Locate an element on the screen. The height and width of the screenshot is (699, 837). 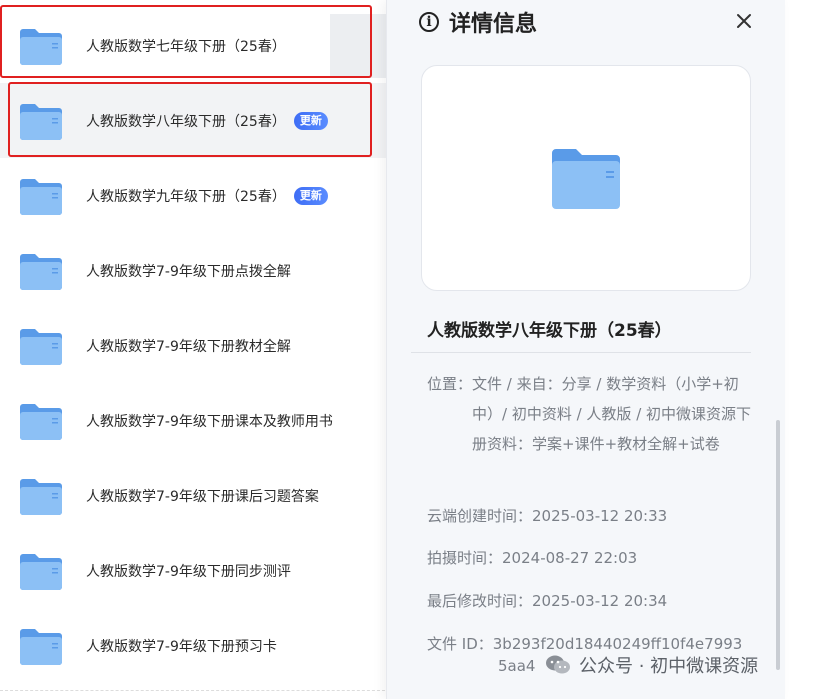
file-name: 人教版数学7-9年级下册课后习题答案 is located at coordinates (202, 496).